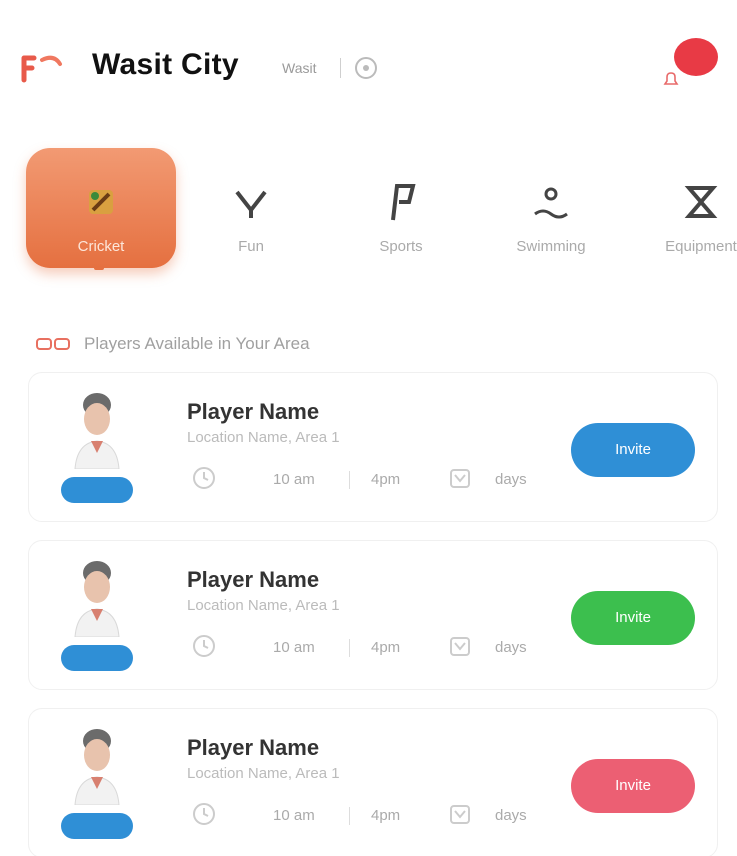  Describe the element at coordinates (701, 202) in the screenshot. I see `equipment-icon` at that location.